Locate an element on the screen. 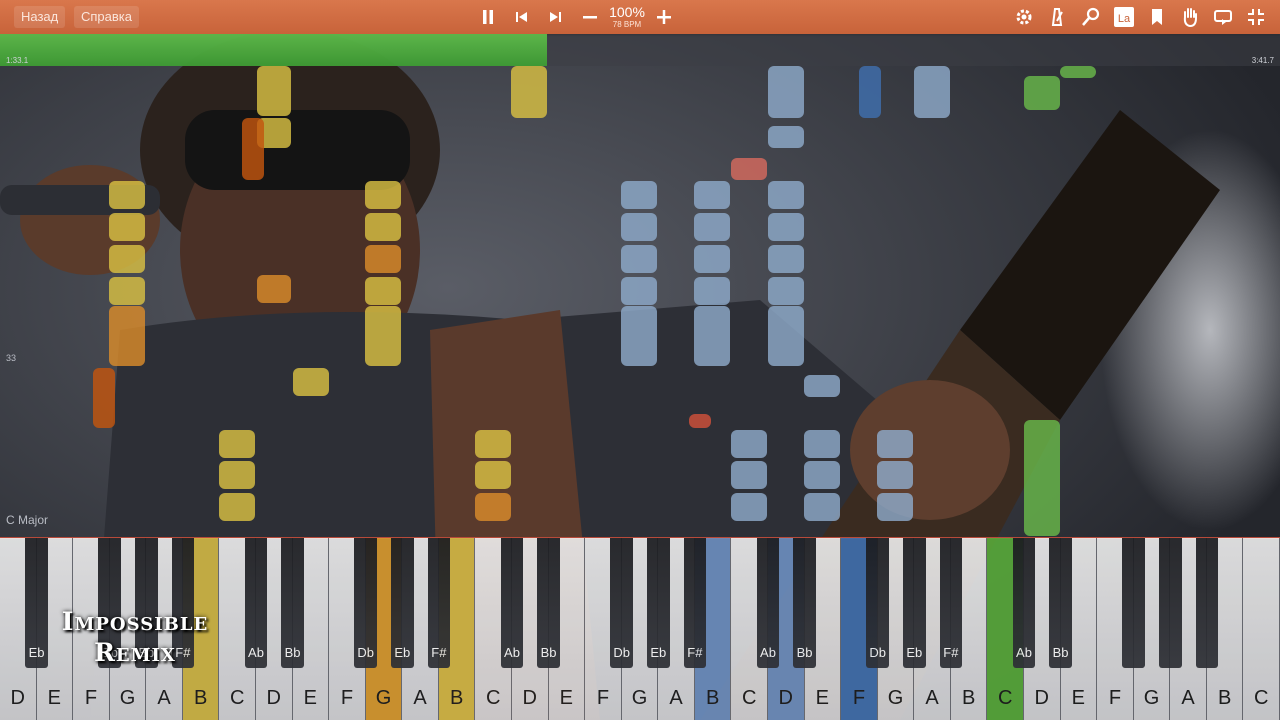  label-icon-text: La is located at coordinates (1124, 19).